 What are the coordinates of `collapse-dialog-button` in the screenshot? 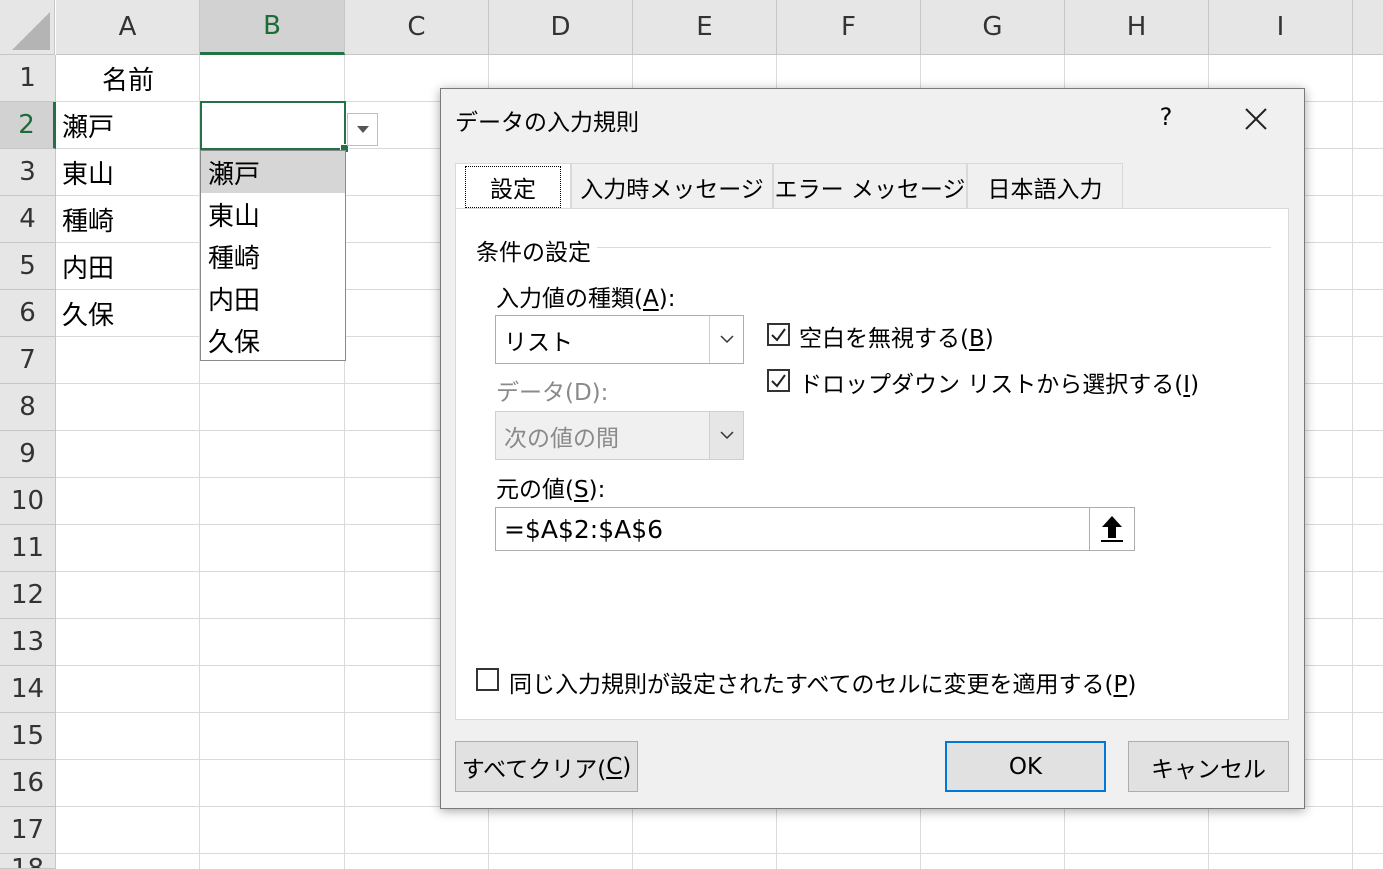 It's located at (1112, 529).